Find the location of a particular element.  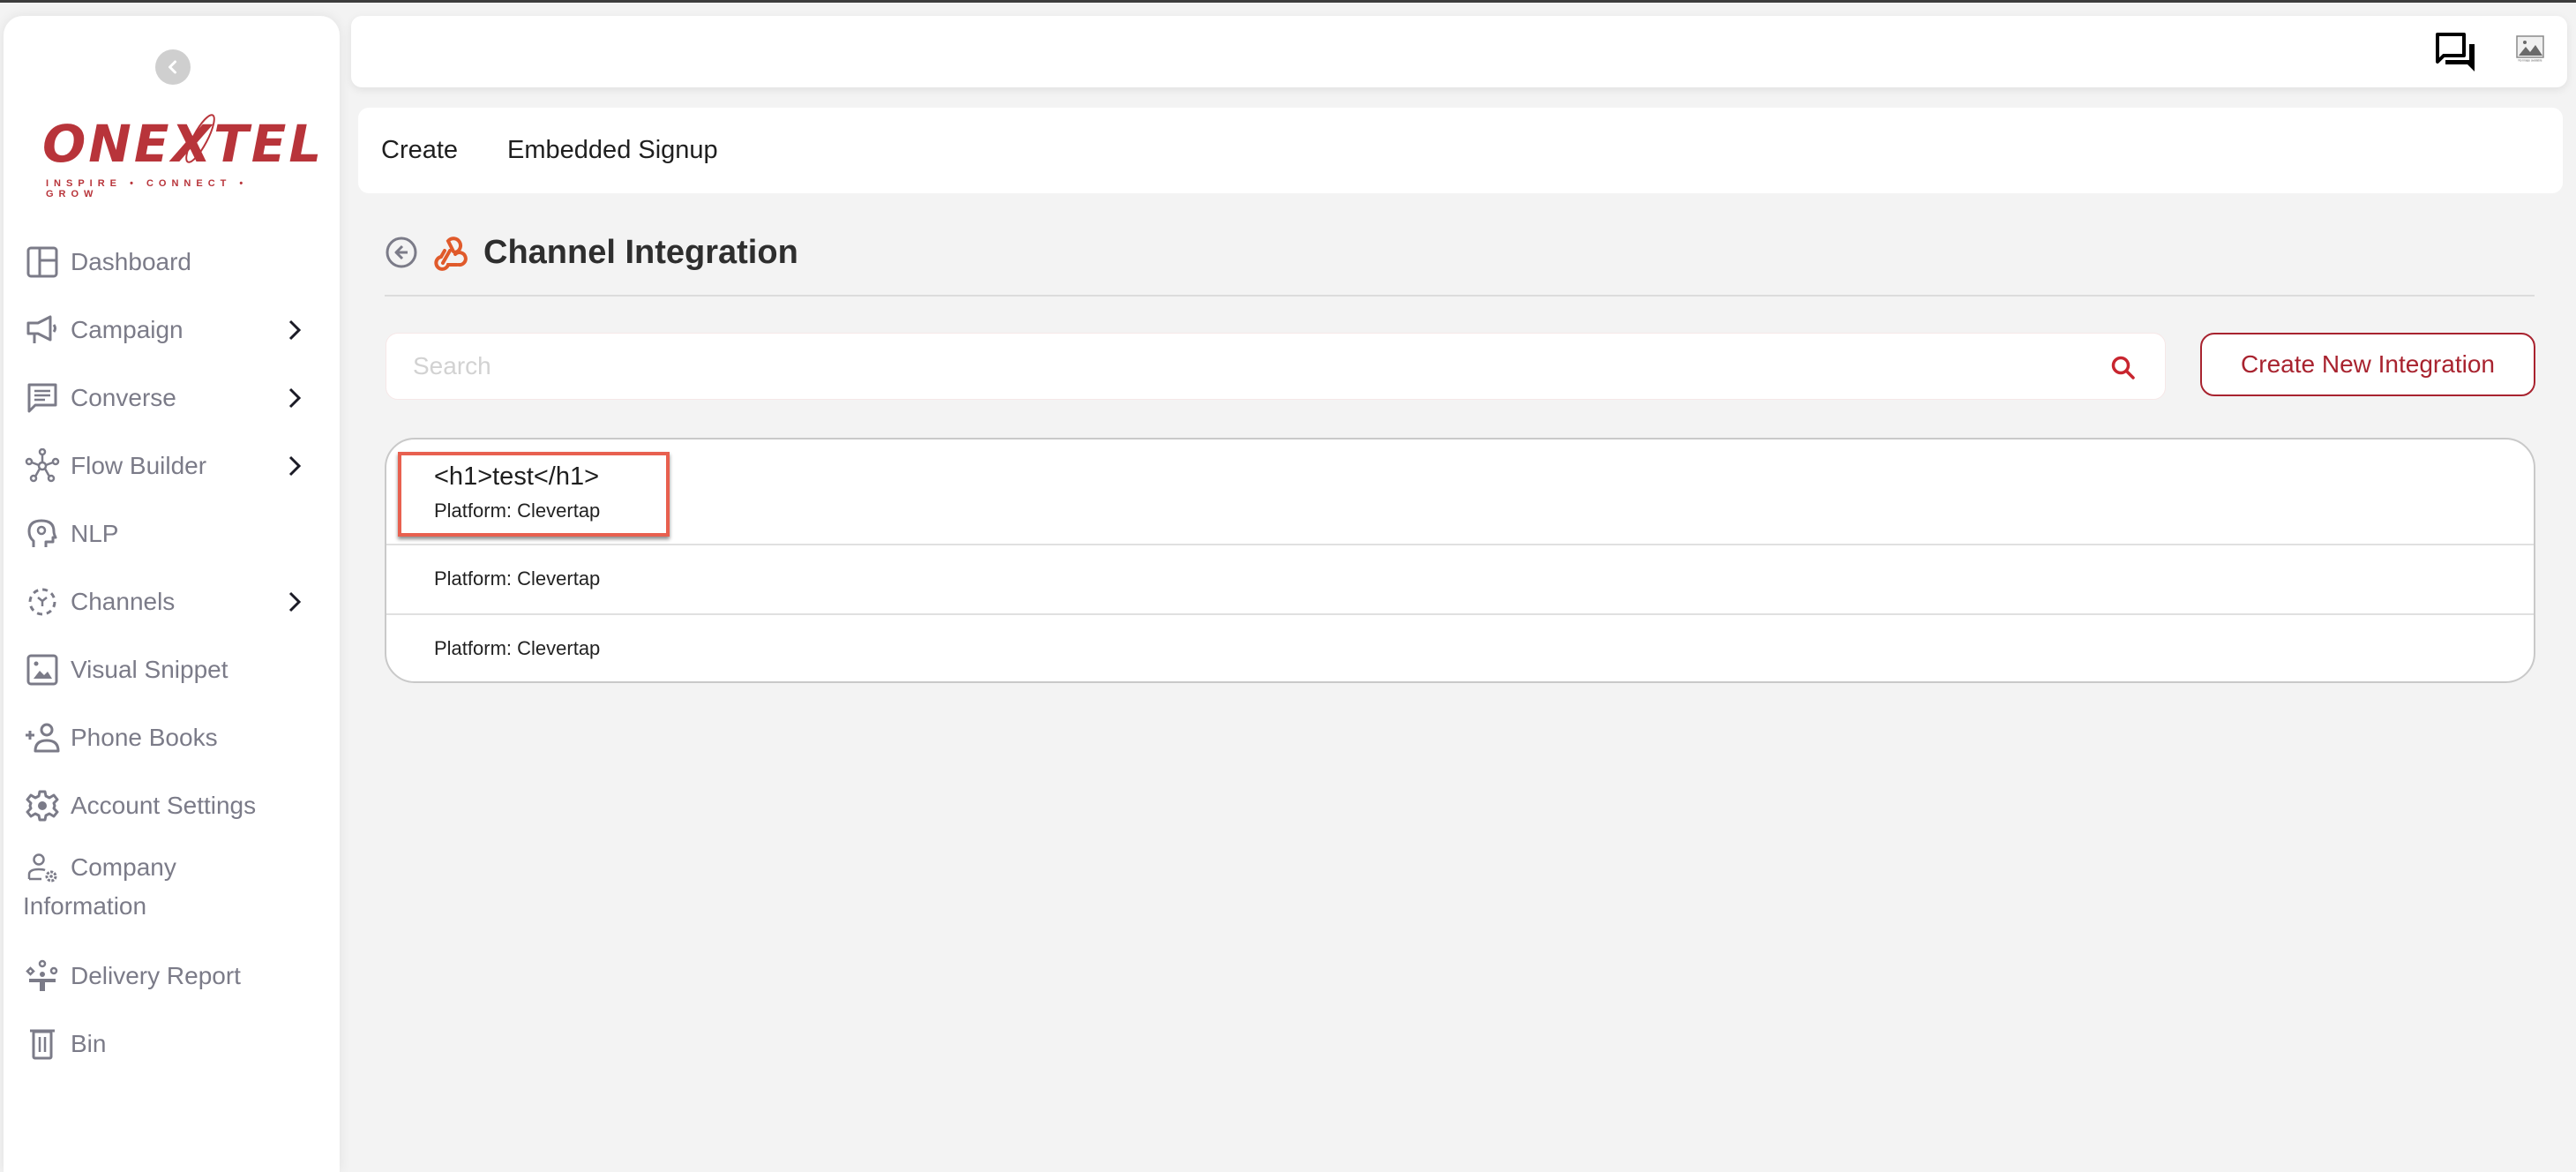

create-new-integration-button: Create New Integration is located at coordinates (2368, 364).